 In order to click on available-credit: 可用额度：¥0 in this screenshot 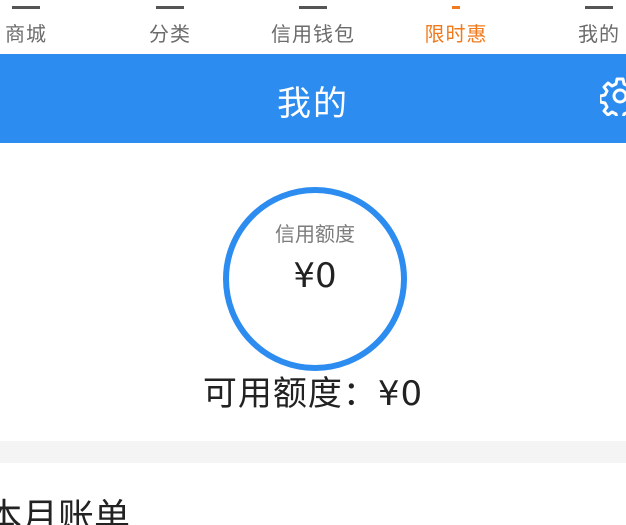, I will do `click(313, 394)`.